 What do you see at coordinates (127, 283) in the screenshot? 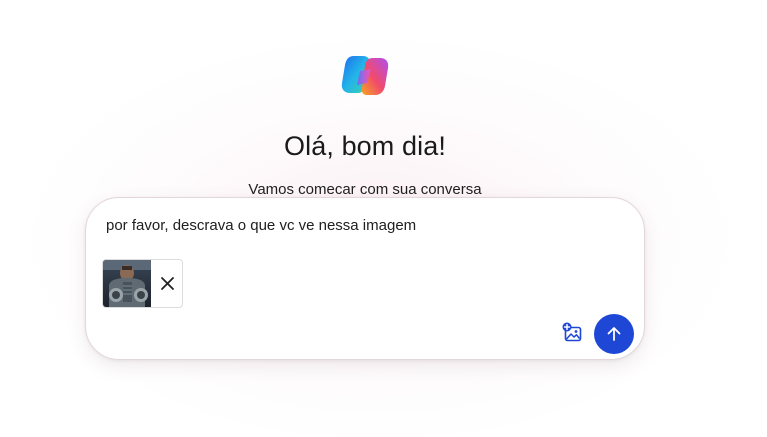
I see `attachment-thumbnail` at bounding box center [127, 283].